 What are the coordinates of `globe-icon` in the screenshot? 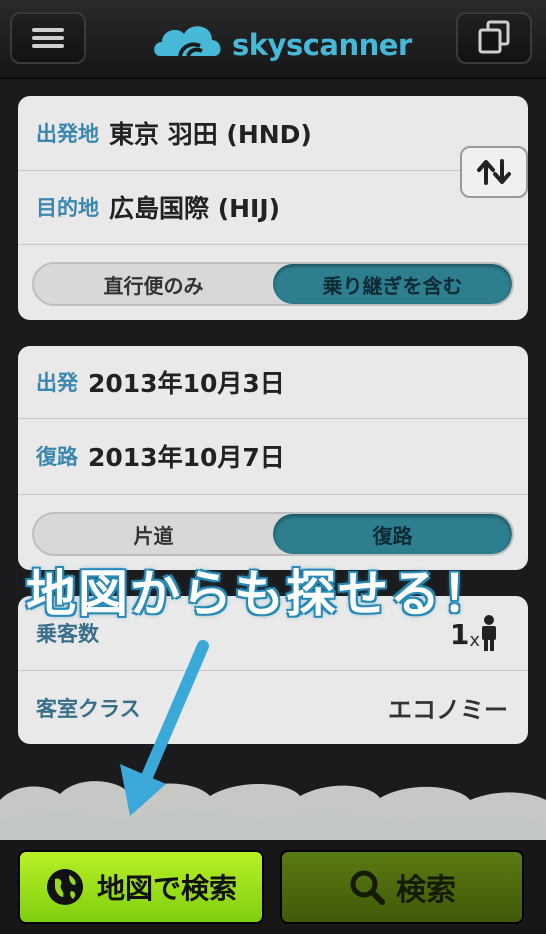 It's located at (64, 887).